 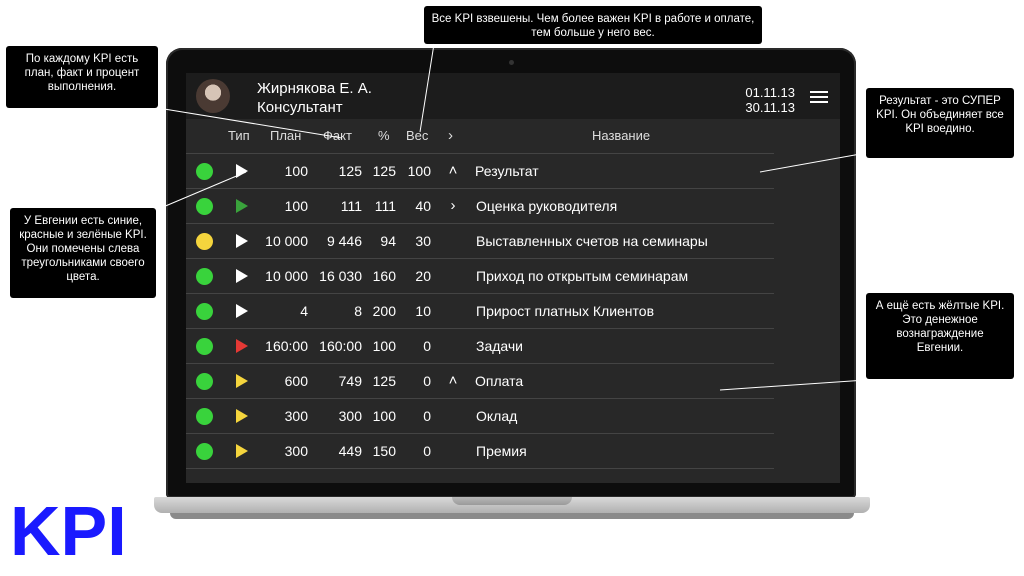 What do you see at coordinates (340, 346) in the screenshot?
I see `cell-fact: 160:00` at bounding box center [340, 346].